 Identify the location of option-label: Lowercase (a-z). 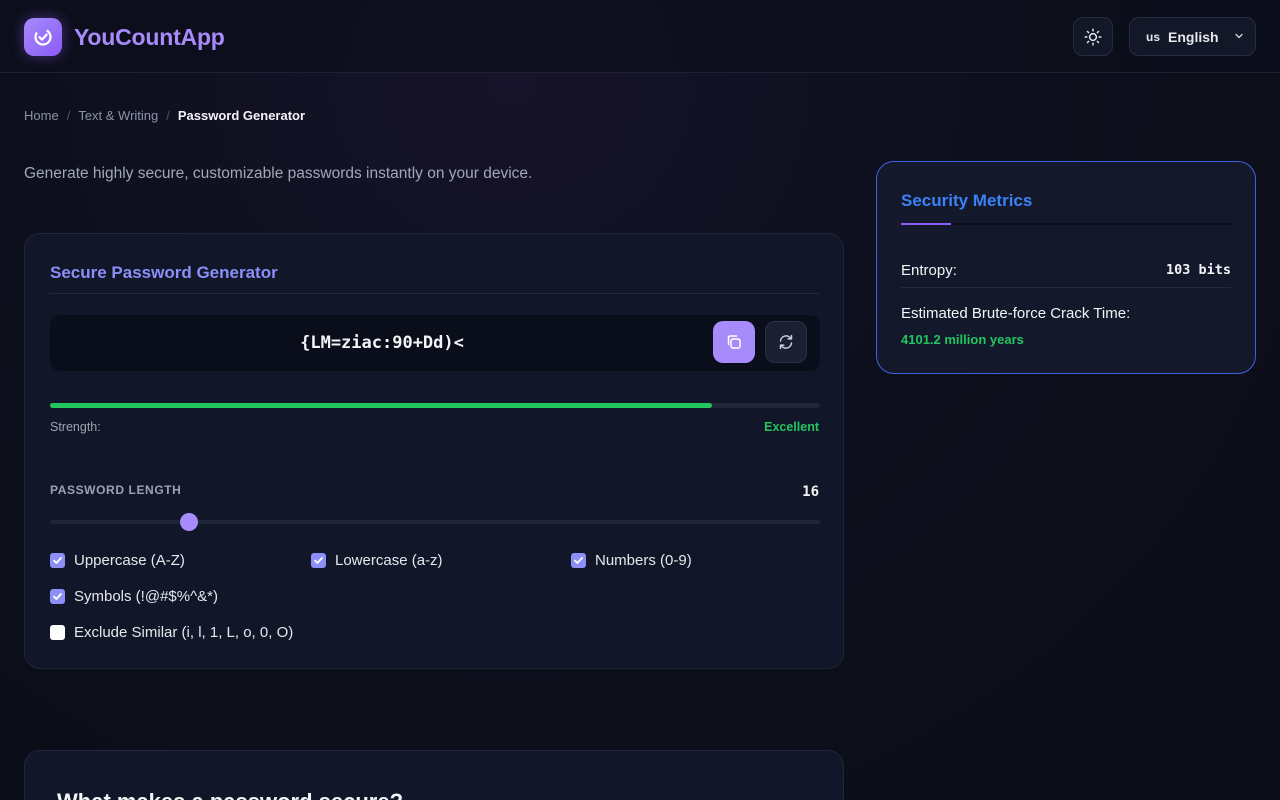
(389, 560).